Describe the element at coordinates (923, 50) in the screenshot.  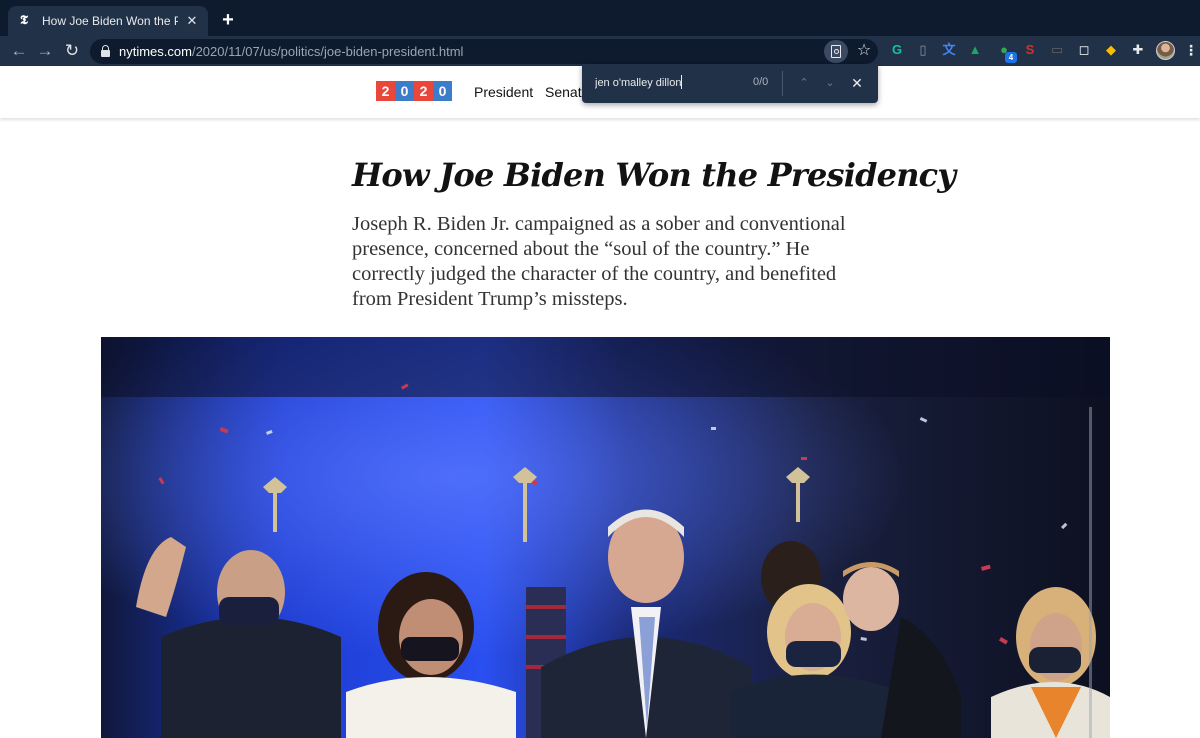
I see `extension-doc-icon: ▯` at that location.